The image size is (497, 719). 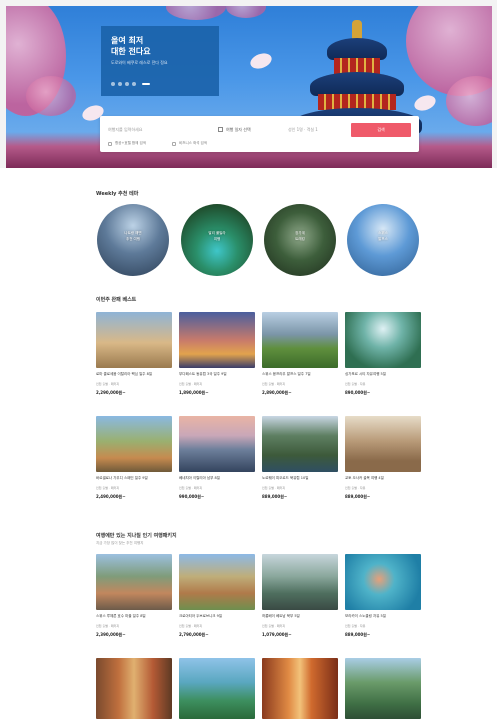 I want to click on product-title: 바르셀로나 가우디 스페인 일주 9일, so click(x=122, y=478).